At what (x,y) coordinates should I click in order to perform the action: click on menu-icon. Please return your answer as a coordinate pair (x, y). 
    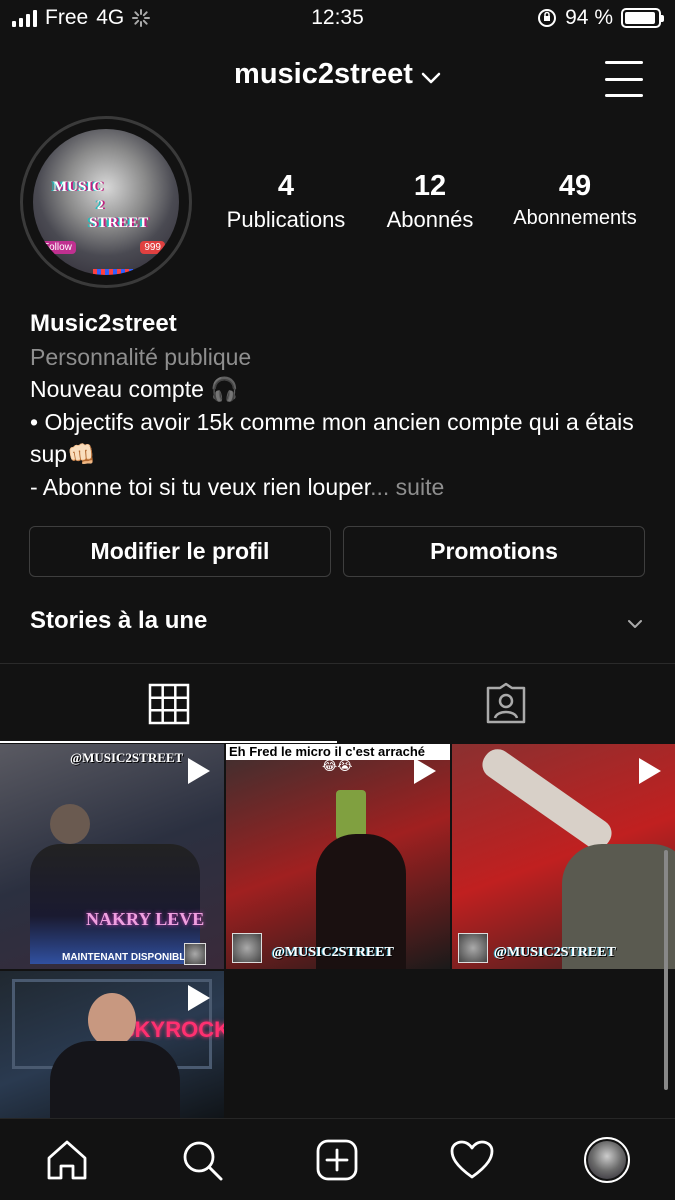
    Looking at the image, I should click on (624, 77).